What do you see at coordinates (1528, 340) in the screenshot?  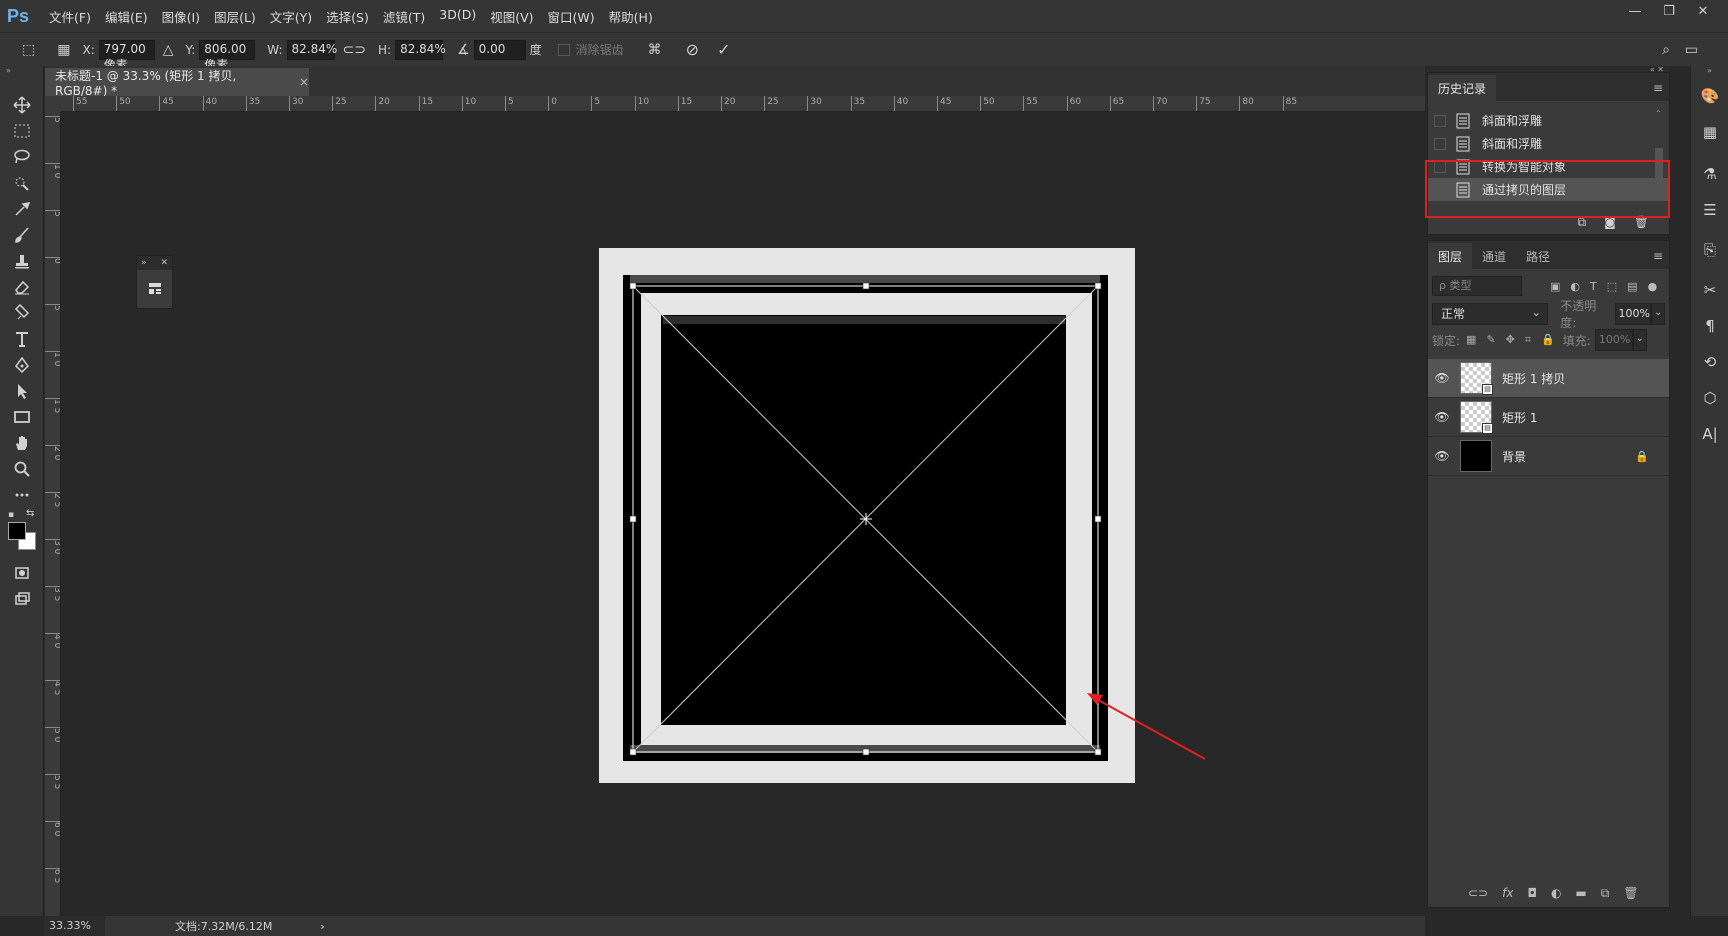 I see `lock-artboard-icon: ⌗` at bounding box center [1528, 340].